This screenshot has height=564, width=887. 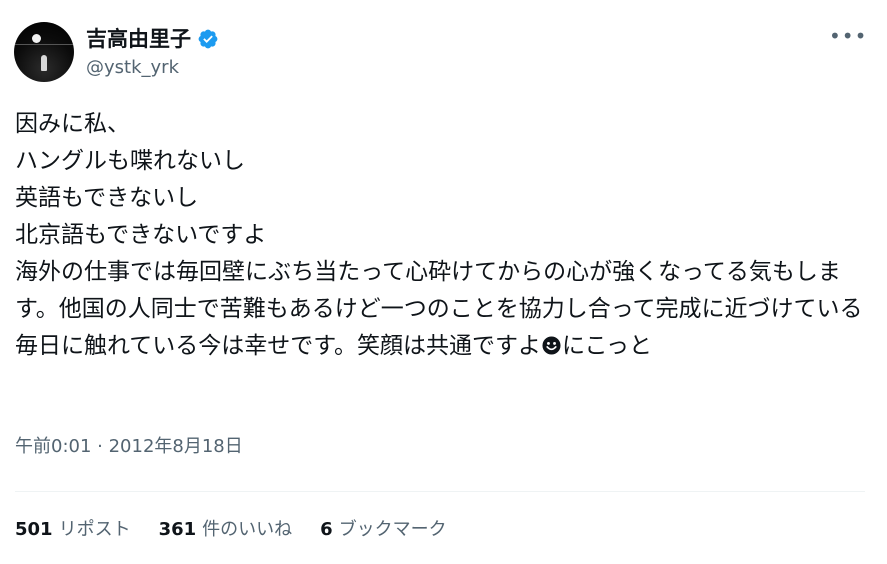 What do you see at coordinates (607, 346) in the screenshot?
I see `tweet-text-tail: にこっと` at bounding box center [607, 346].